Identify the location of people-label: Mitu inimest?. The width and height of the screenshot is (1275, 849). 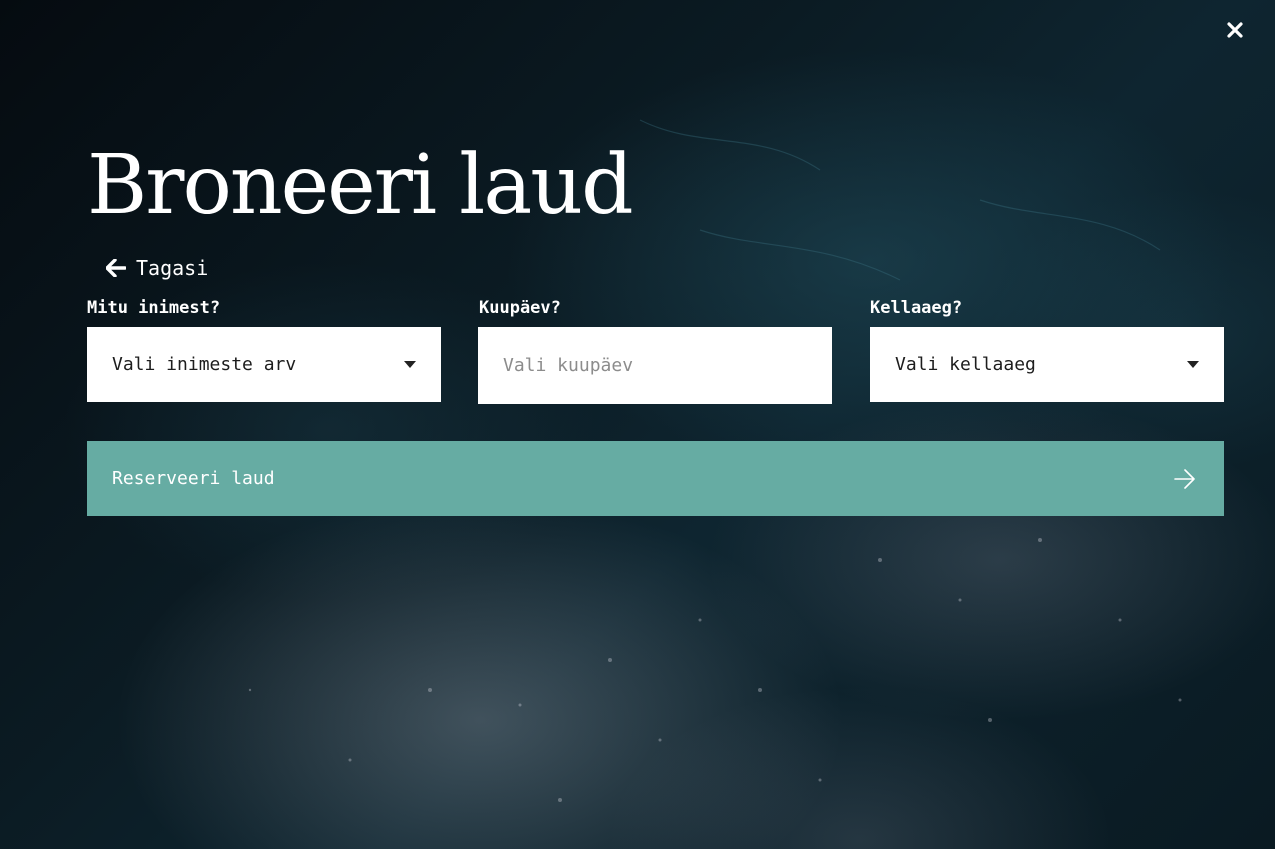
(154, 308).